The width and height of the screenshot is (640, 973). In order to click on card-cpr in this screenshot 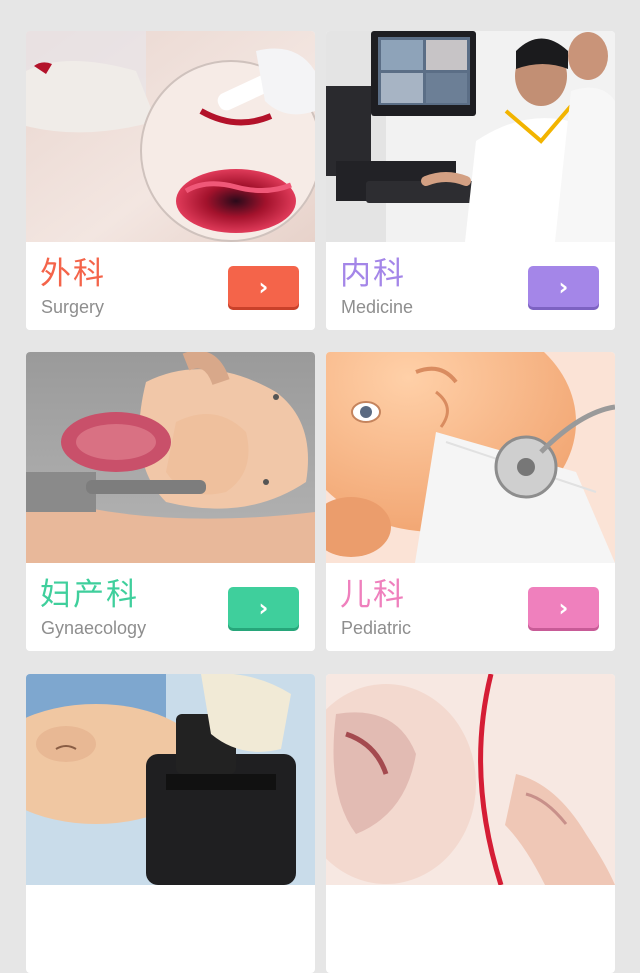, I will do `click(170, 823)`.